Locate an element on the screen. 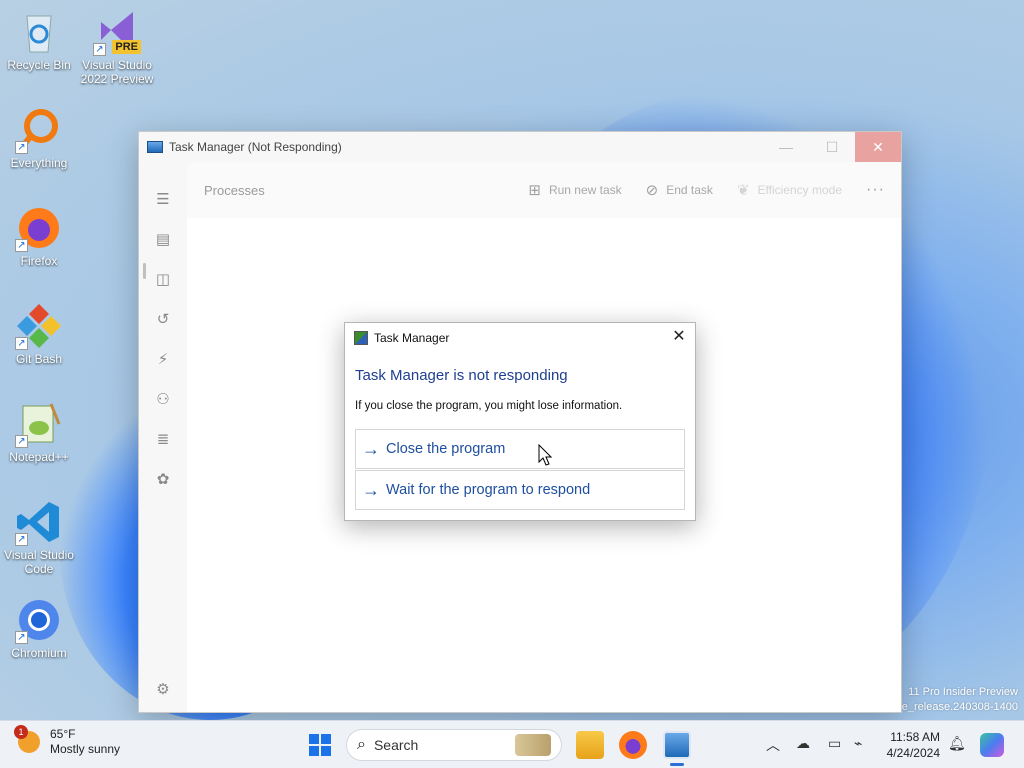 The image size is (1024, 768). desktop-icon-git-bash: ↗ Git Bash is located at coordinates (39, 334).